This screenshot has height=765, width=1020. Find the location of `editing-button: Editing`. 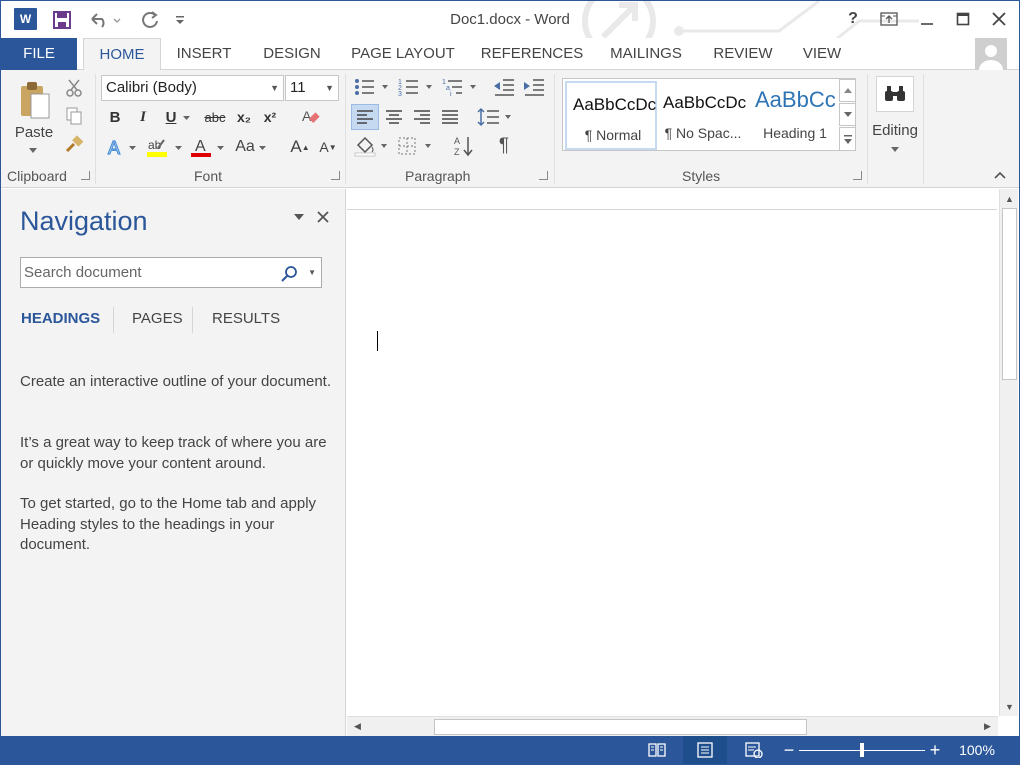

editing-button: Editing is located at coordinates (895, 130).